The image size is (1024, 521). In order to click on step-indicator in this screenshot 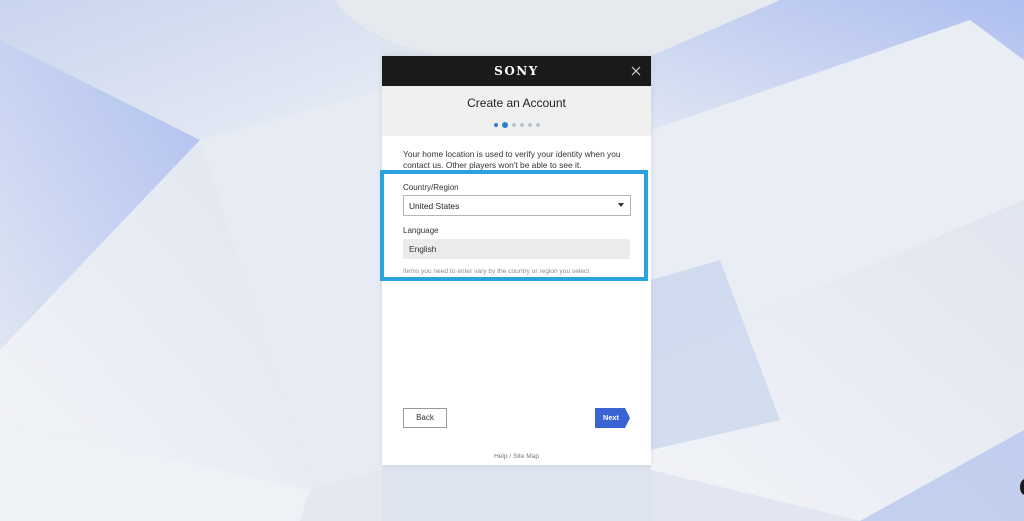, I will do `click(516, 125)`.